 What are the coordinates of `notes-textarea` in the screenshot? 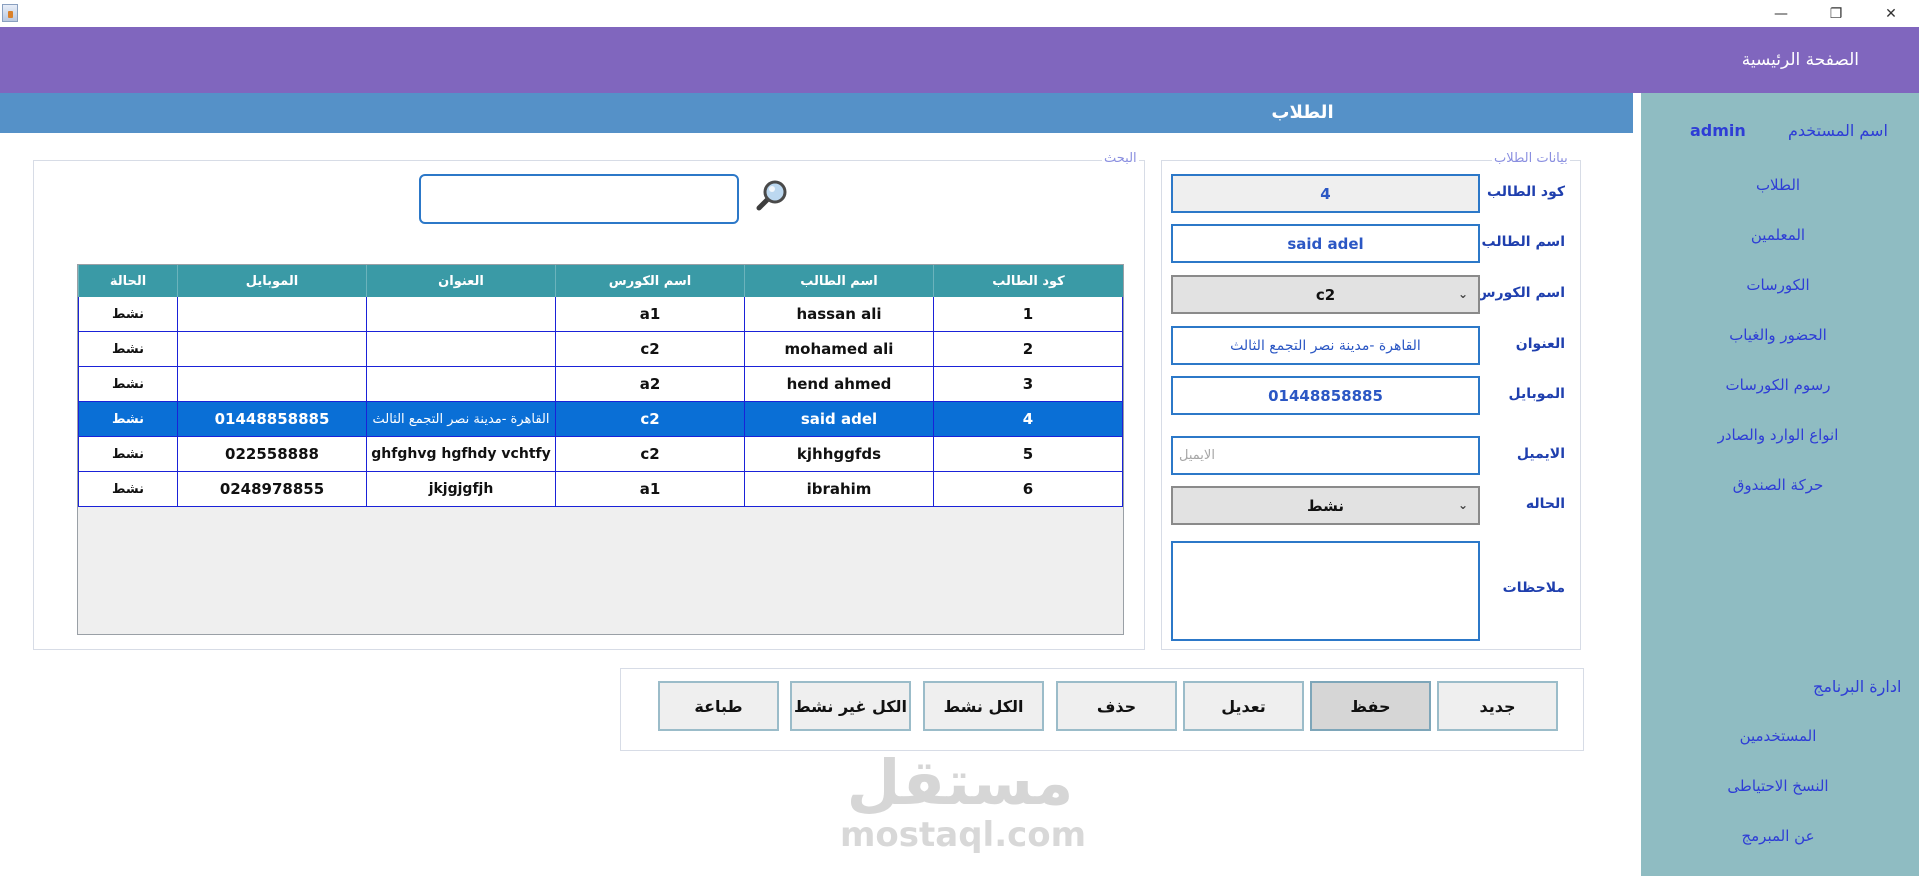 It's located at (1325, 591).